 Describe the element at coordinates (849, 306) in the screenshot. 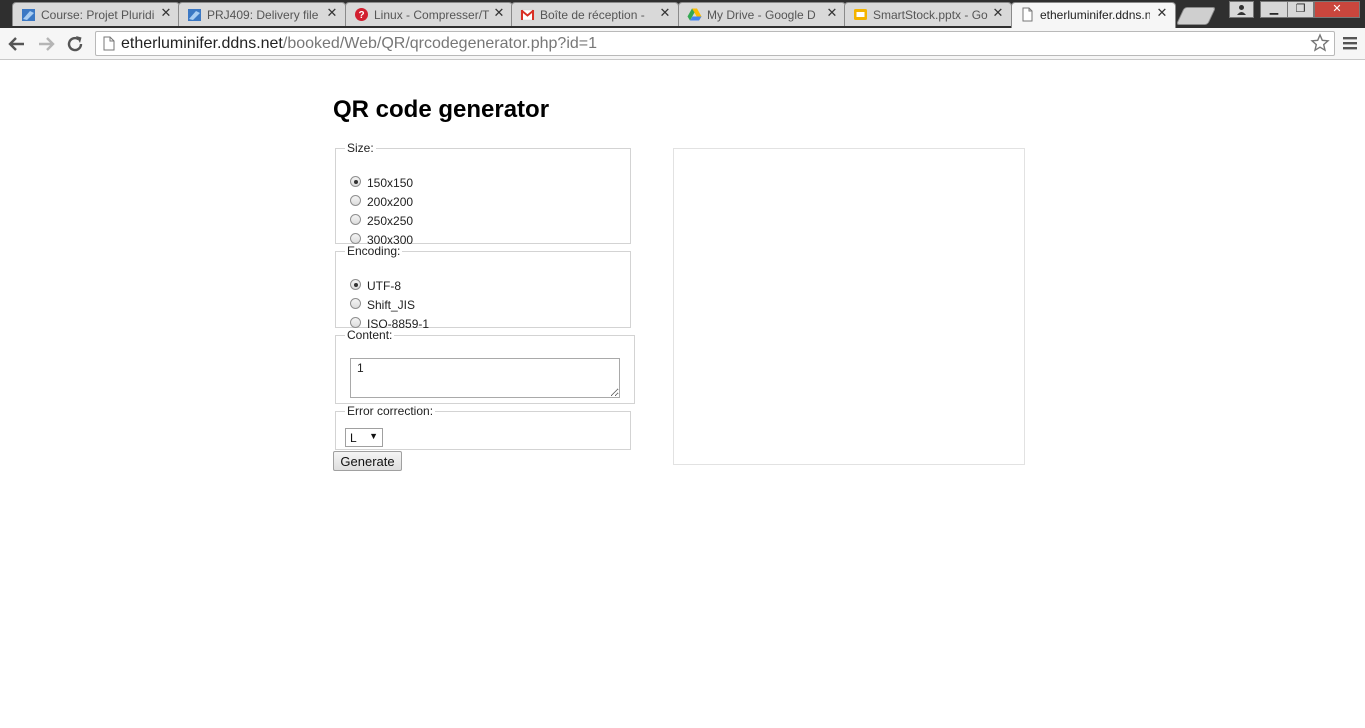

I see `qr-code-output-area` at that location.